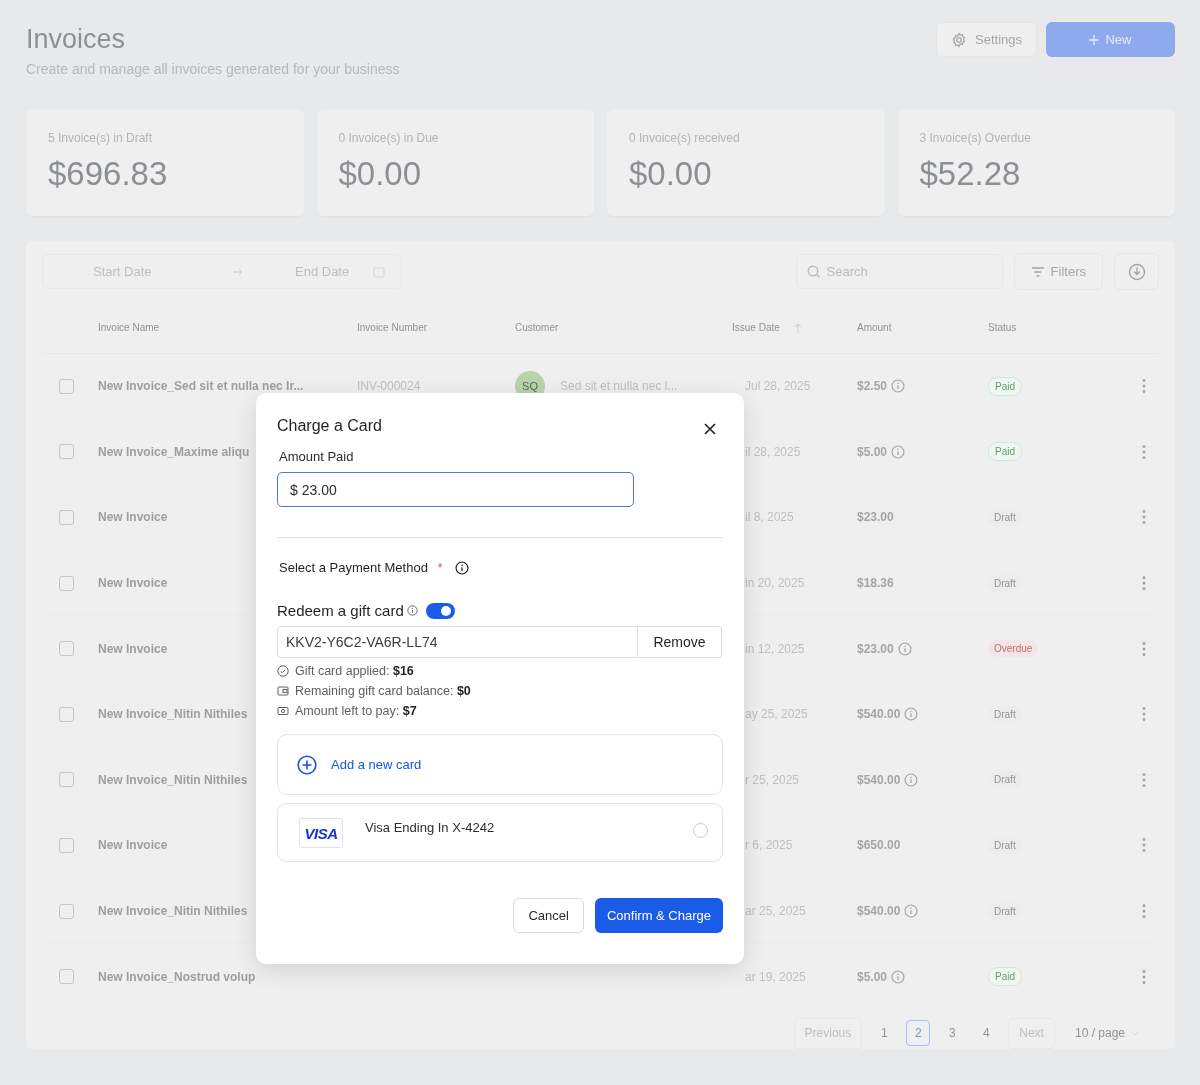 This screenshot has height=1085, width=1200. I want to click on download-button, so click(1136, 271).